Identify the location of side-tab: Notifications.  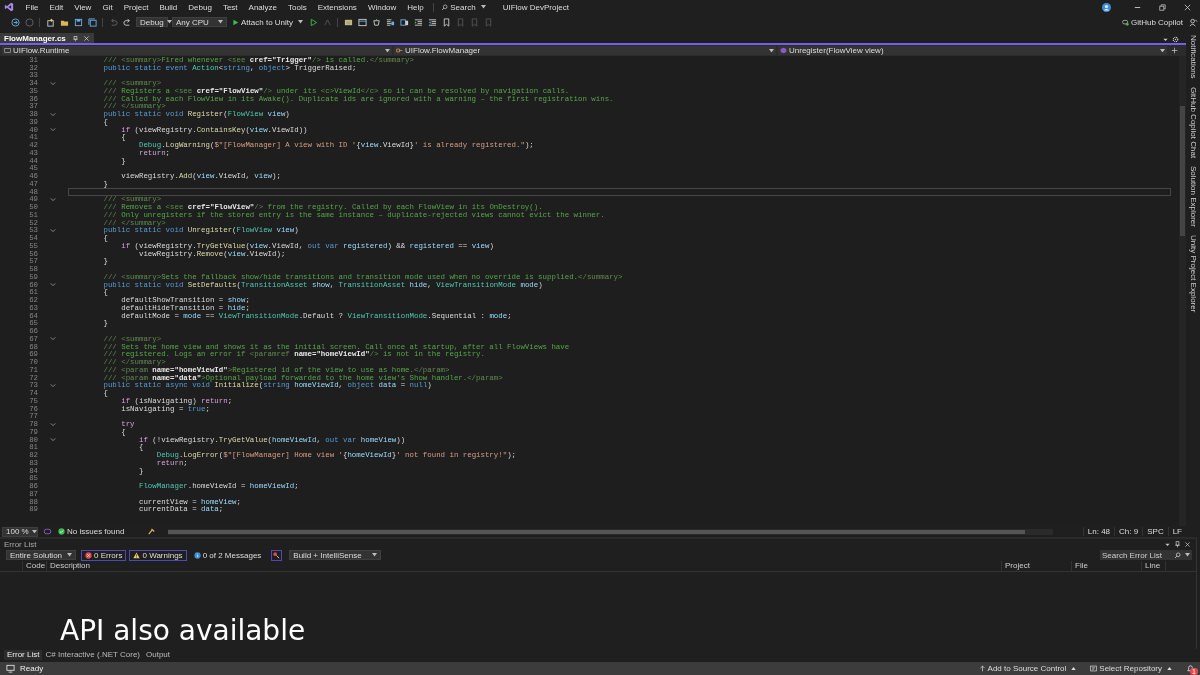
(1193, 57).